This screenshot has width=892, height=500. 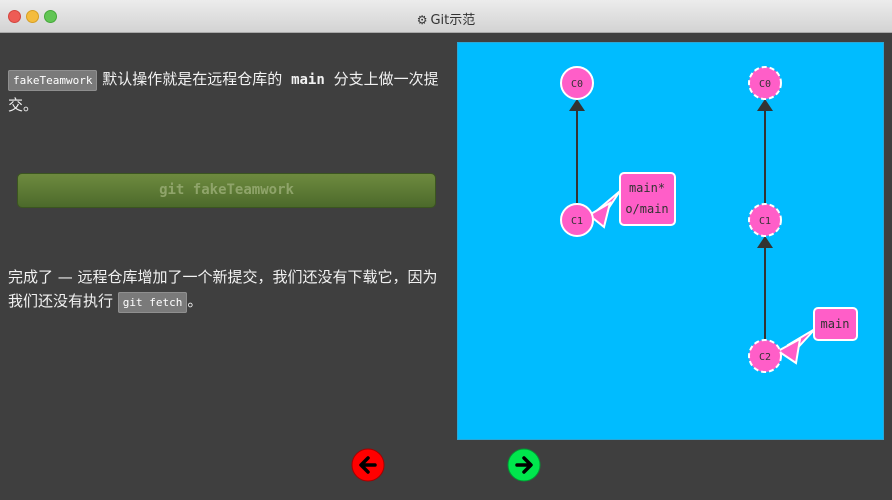 What do you see at coordinates (53, 80) in the screenshot?
I see `inline-code-fake-teamwork: fakeTeamwork` at bounding box center [53, 80].